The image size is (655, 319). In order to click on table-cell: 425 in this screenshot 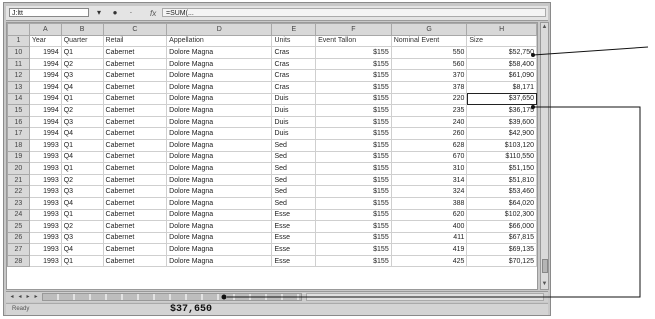, I will do `click(429, 261)`.